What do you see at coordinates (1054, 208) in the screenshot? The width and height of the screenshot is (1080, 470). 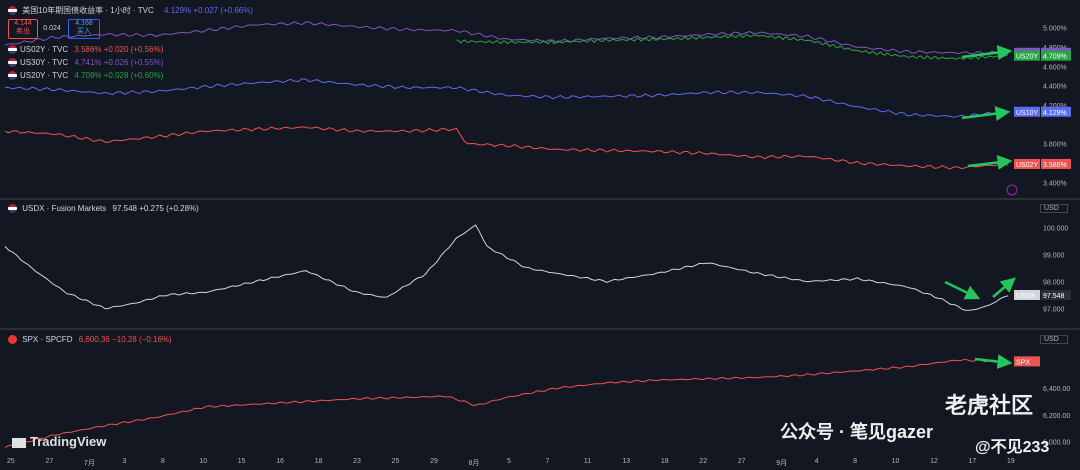 I see `usdx-currency-select: USD` at bounding box center [1054, 208].